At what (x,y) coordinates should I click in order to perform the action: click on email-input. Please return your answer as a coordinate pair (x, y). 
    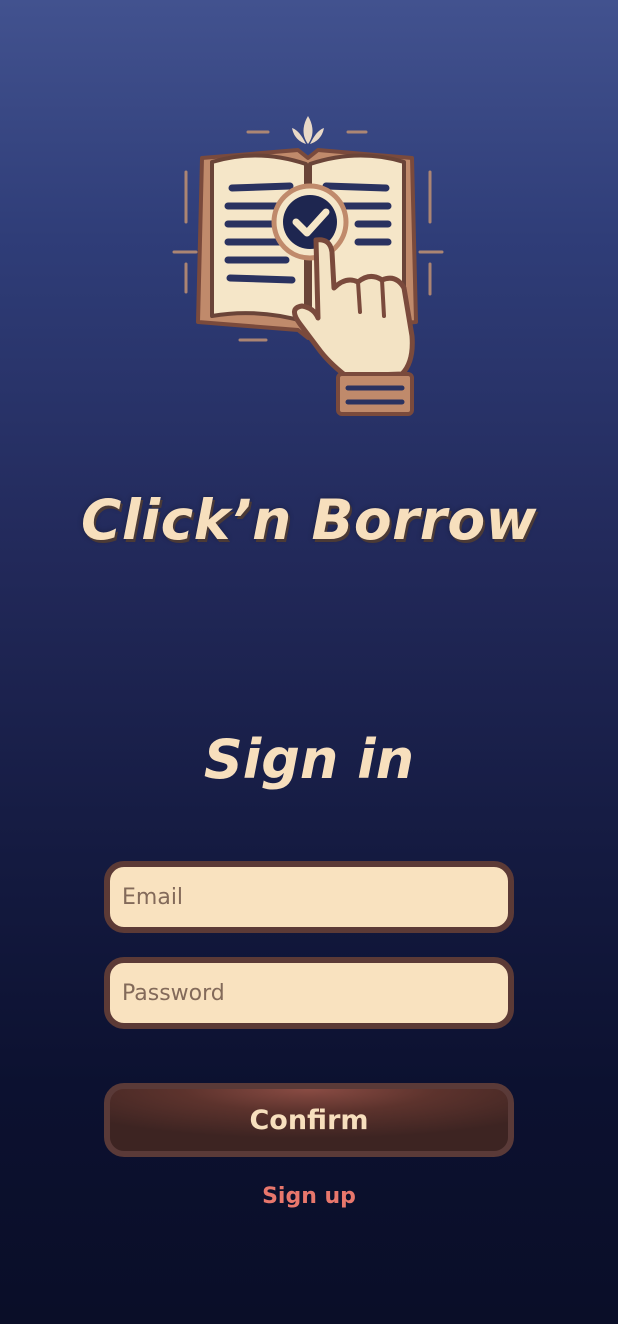
    Looking at the image, I should click on (309, 897).